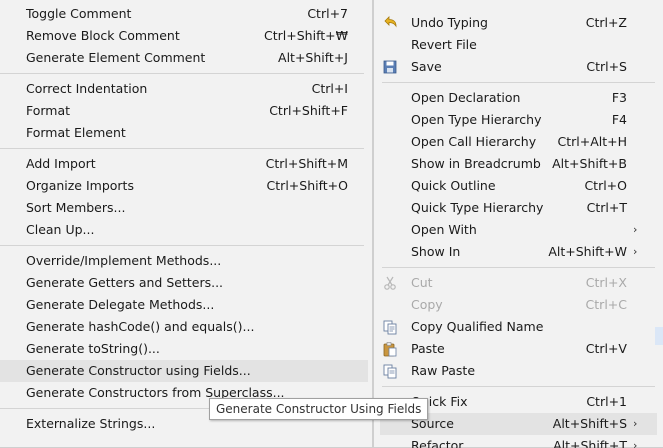  Describe the element at coordinates (476, 163) in the screenshot. I see `menu-item-label: Show in Breadcrumb` at that location.